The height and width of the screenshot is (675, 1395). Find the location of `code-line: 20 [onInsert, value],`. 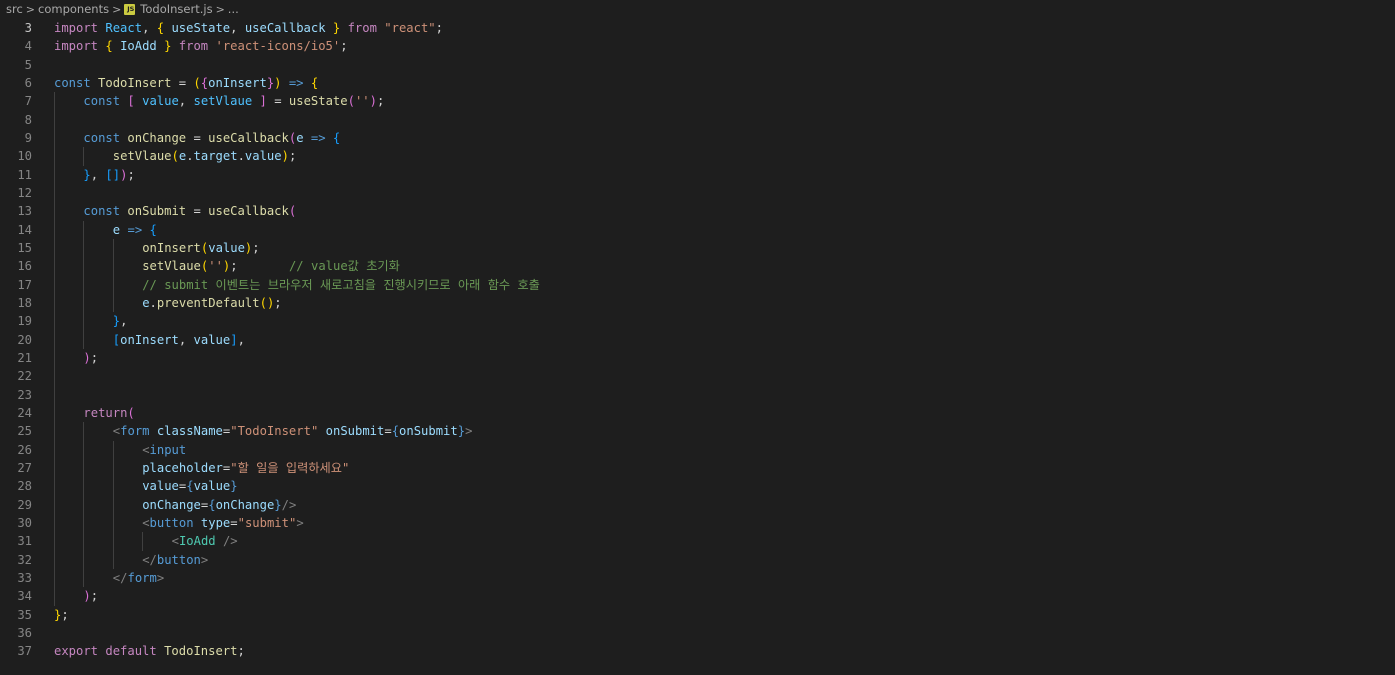

code-line: 20 [onInsert, value], is located at coordinates (697, 339).